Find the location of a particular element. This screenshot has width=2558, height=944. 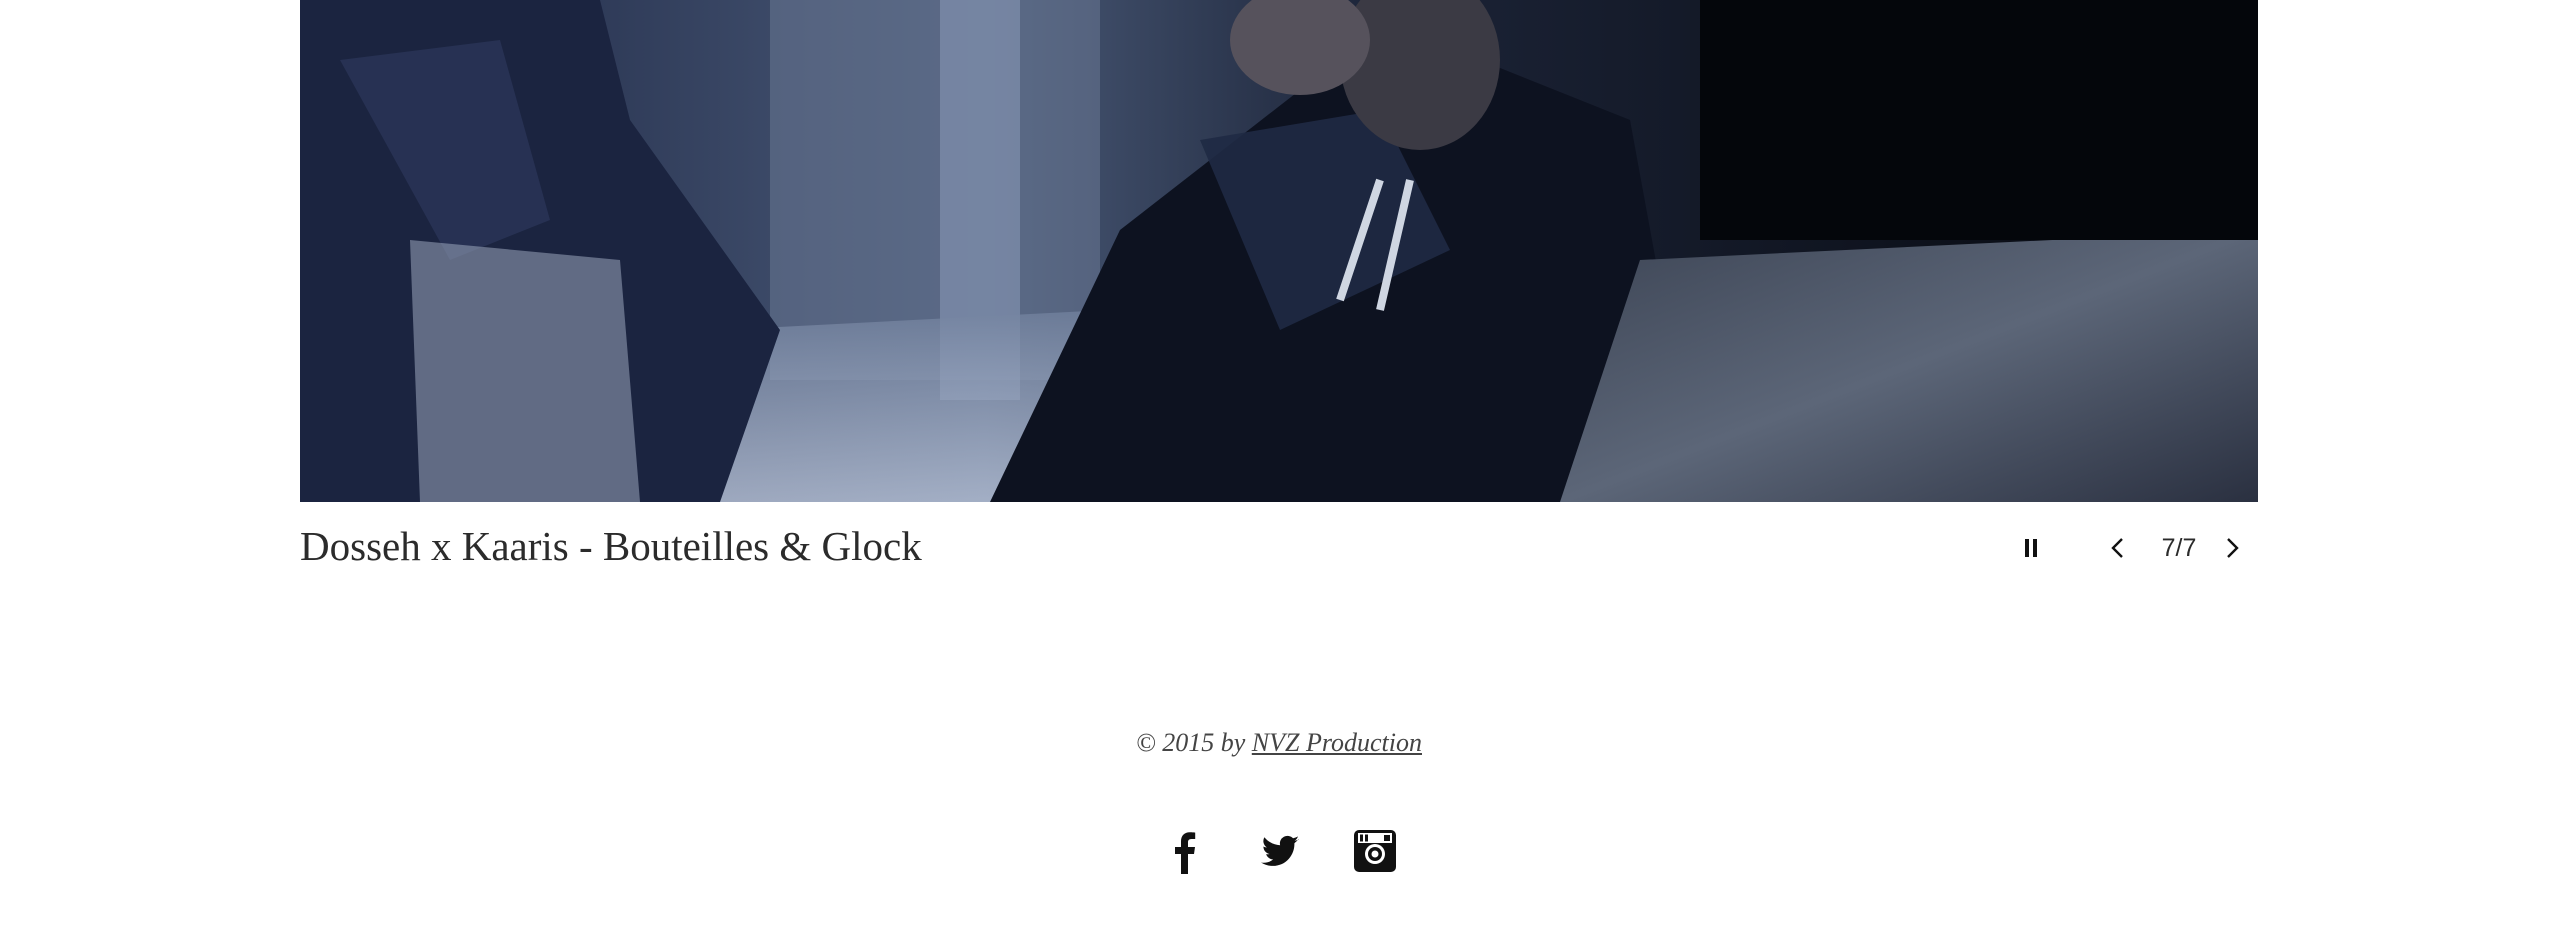

twitter-icon is located at coordinates (1280, 850).